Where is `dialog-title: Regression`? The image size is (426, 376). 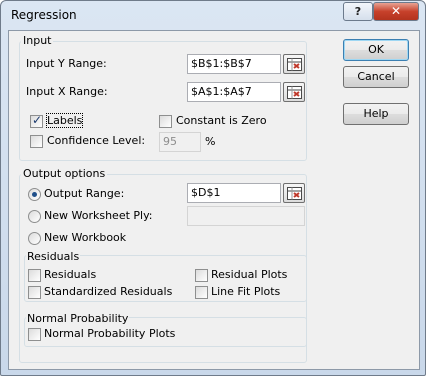
dialog-title: Regression is located at coordinates (44, 15).